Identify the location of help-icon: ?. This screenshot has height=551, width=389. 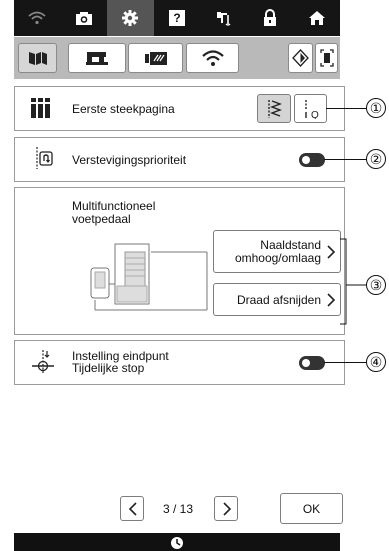
(177, 18).